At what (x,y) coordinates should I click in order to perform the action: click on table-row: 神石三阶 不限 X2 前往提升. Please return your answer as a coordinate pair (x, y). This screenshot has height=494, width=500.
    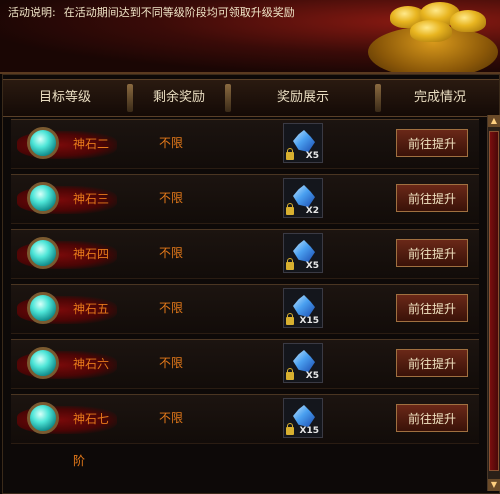
    Looking at the image, I should click on (245, 211).